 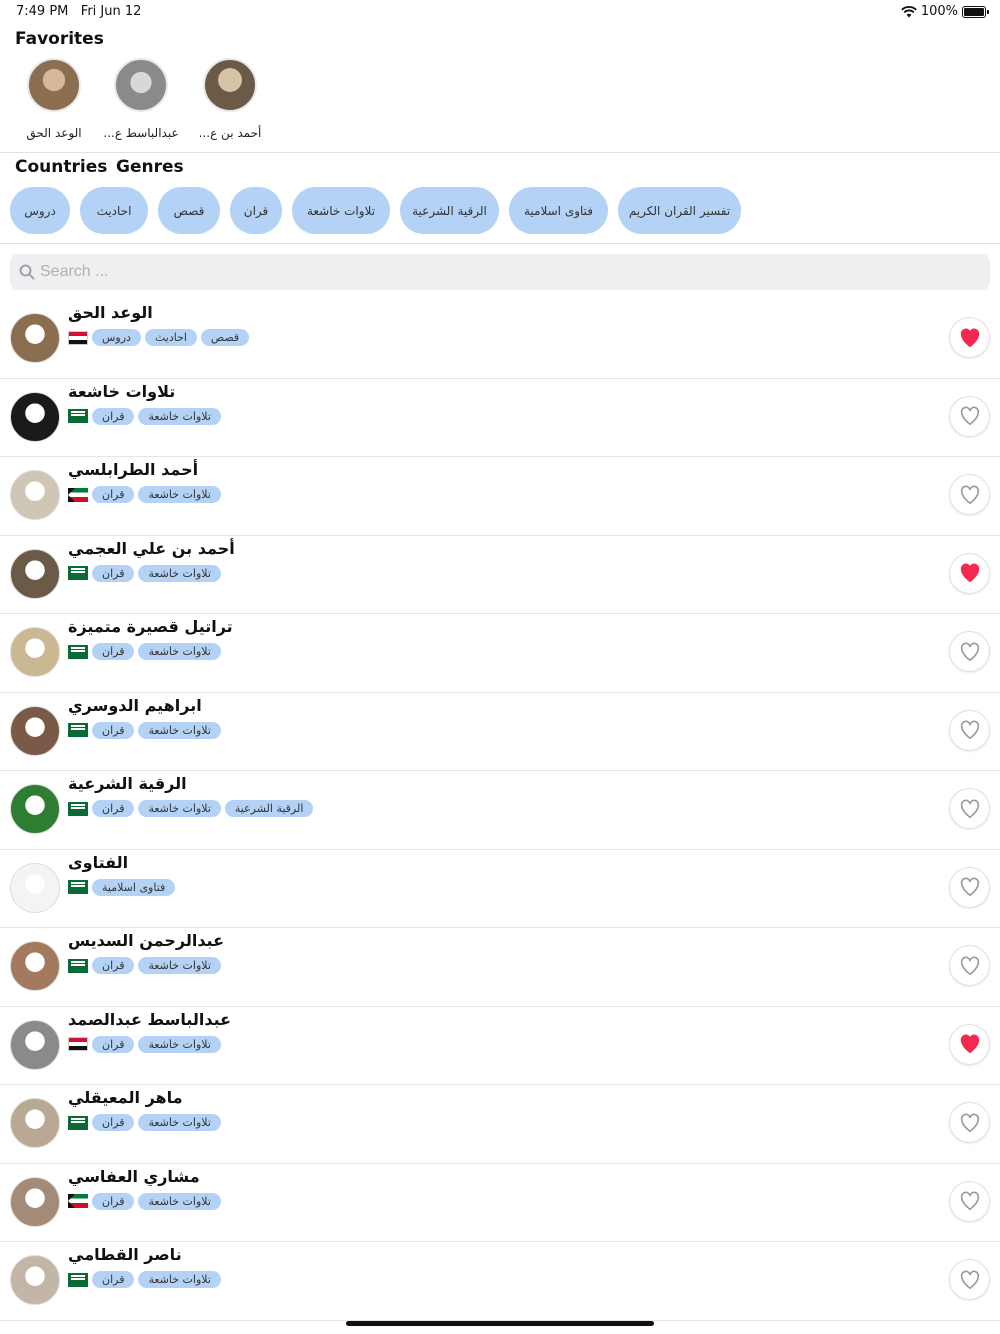 I want to click on favorite-item: الوعد الحق, so click(x=54, y=99).